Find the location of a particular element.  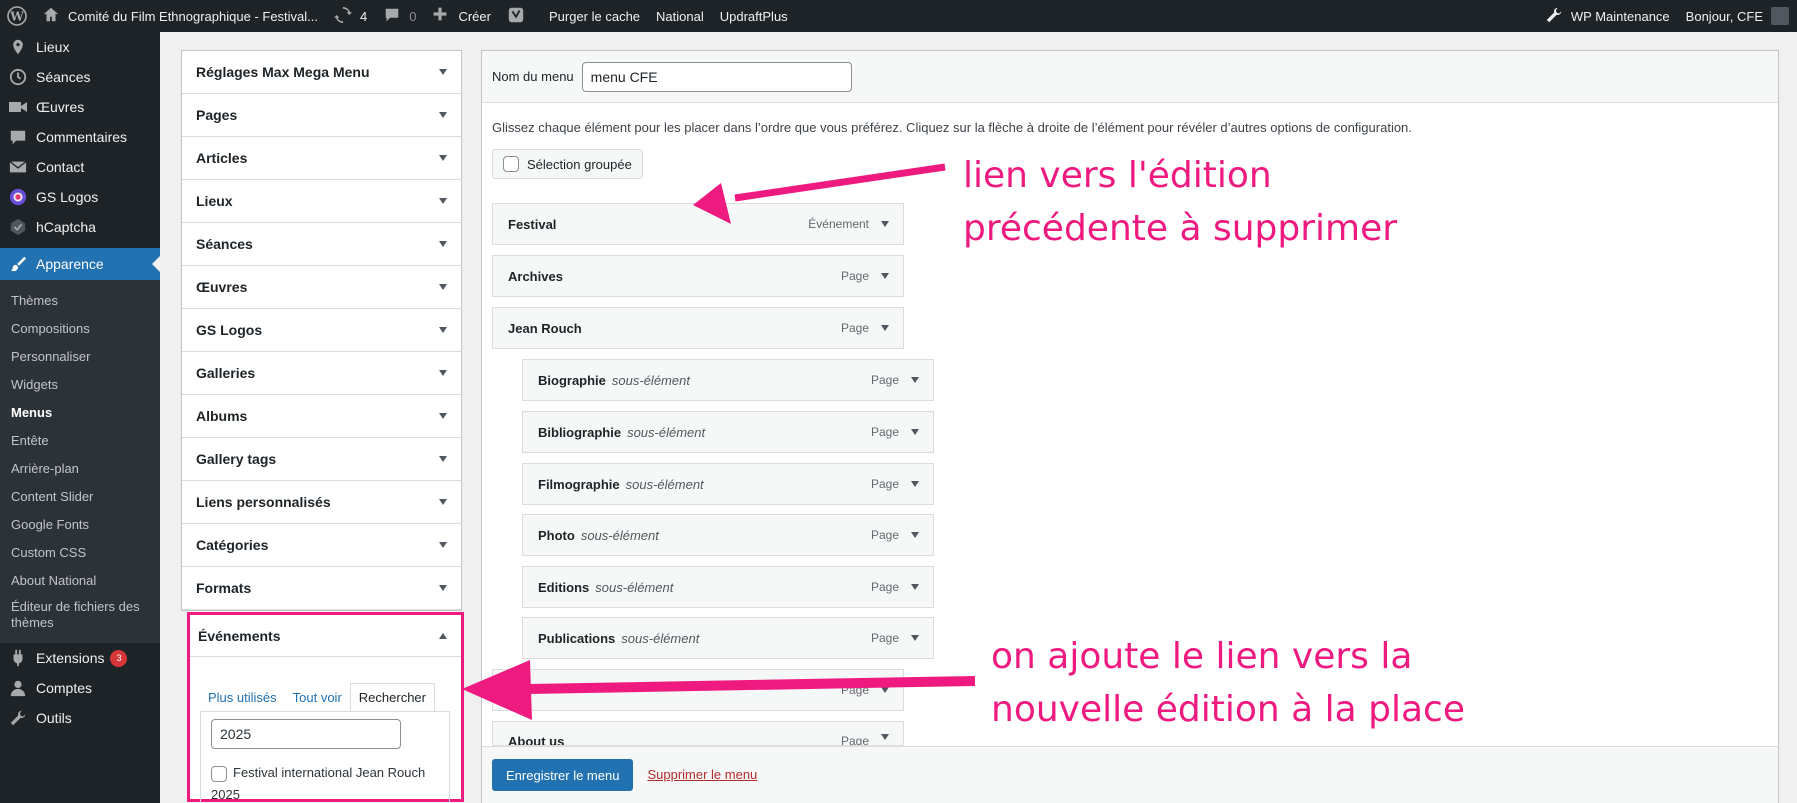

menu-item: Archives Page is located at coordinates (698, 276).